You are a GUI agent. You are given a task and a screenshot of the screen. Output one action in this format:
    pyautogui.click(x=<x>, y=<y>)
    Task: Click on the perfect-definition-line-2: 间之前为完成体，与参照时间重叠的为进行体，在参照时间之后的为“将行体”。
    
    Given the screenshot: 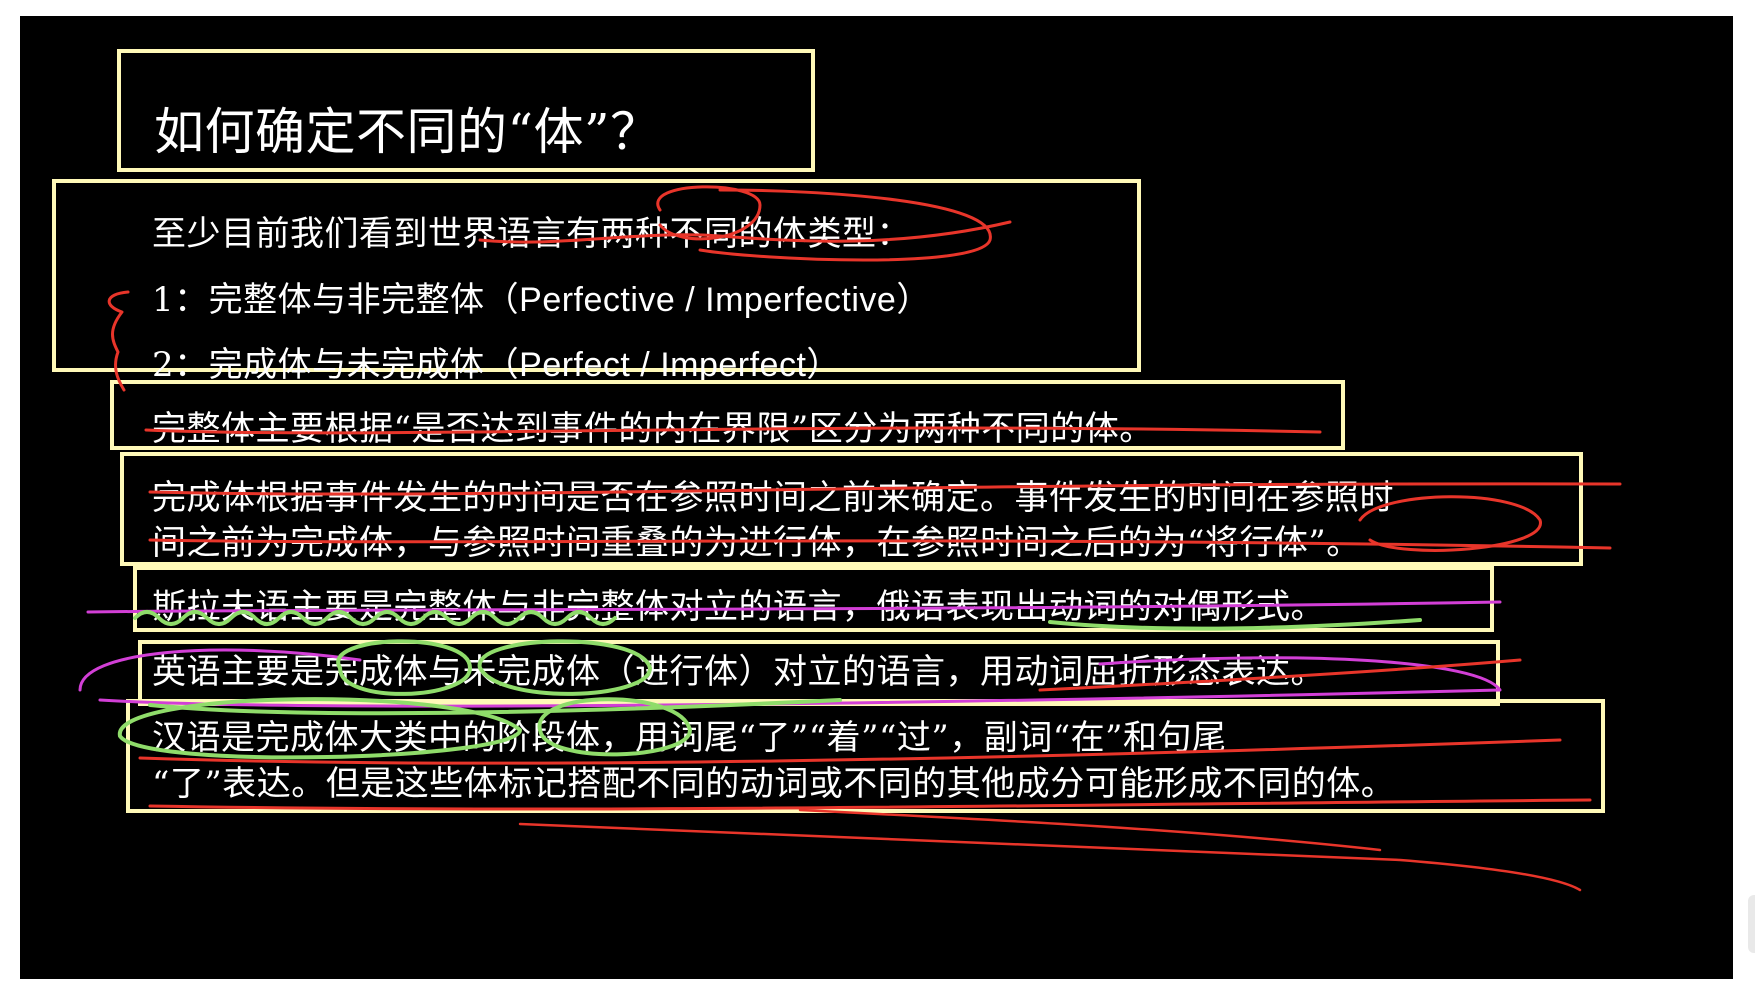 What is the action you would take?
    pyautogui.click(x=756, y=543)
    